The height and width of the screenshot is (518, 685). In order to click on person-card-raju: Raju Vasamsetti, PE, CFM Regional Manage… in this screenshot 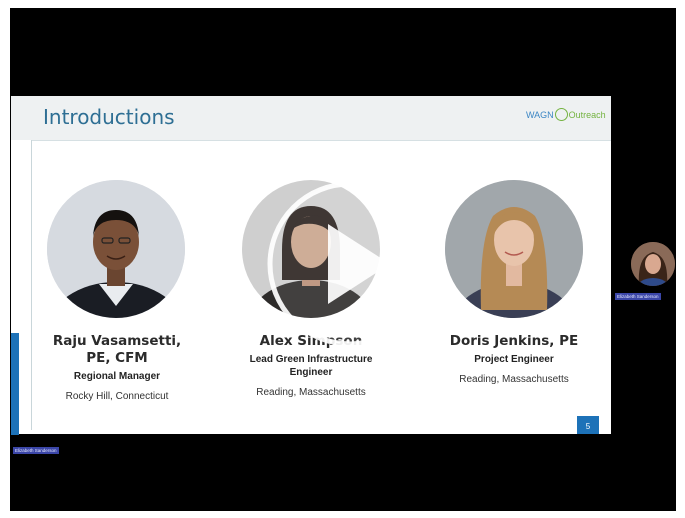, I will do `click(117, 368)`.